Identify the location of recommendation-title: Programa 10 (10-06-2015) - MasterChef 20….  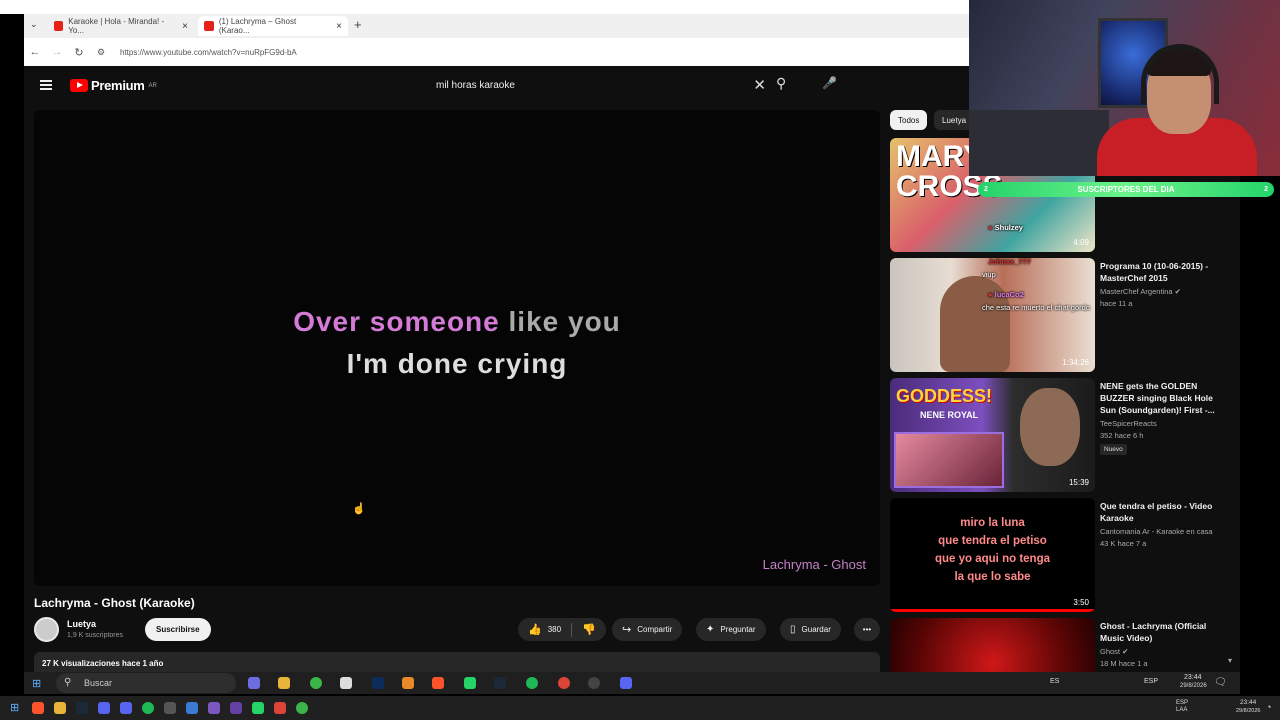
(1164, 272).